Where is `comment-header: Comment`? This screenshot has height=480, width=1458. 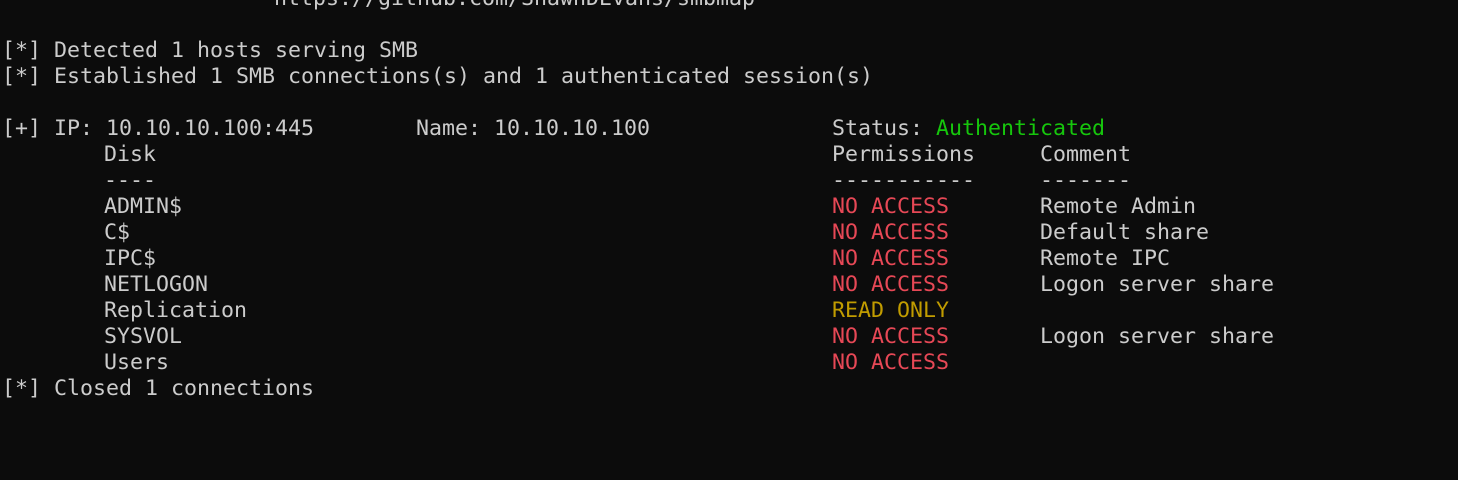
comment-header: Comment is located at coordinates (1086, 154).